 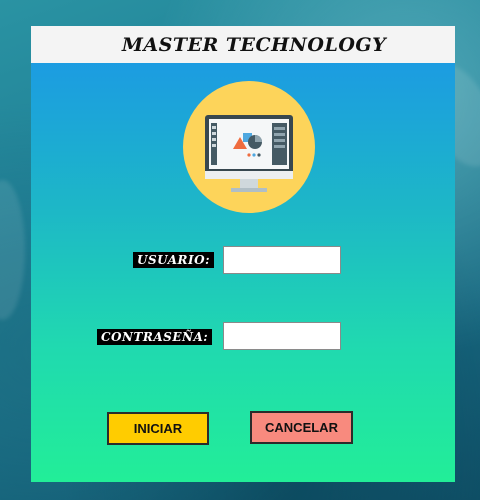 What do you see at coordinates (12, 250) in the screenshot?
I see `background-highlight` at bounding box center [12, 250].